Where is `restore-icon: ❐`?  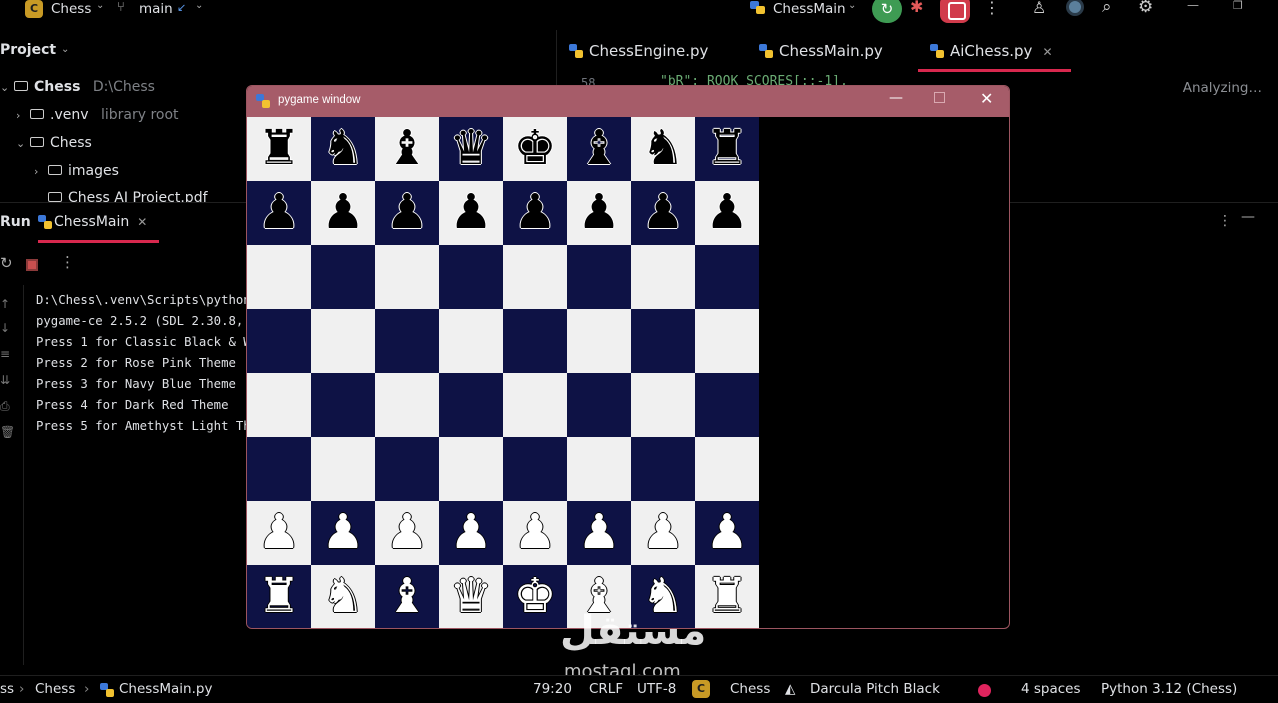
restore-icon: ❐ is located at coordinates (1238, 6).